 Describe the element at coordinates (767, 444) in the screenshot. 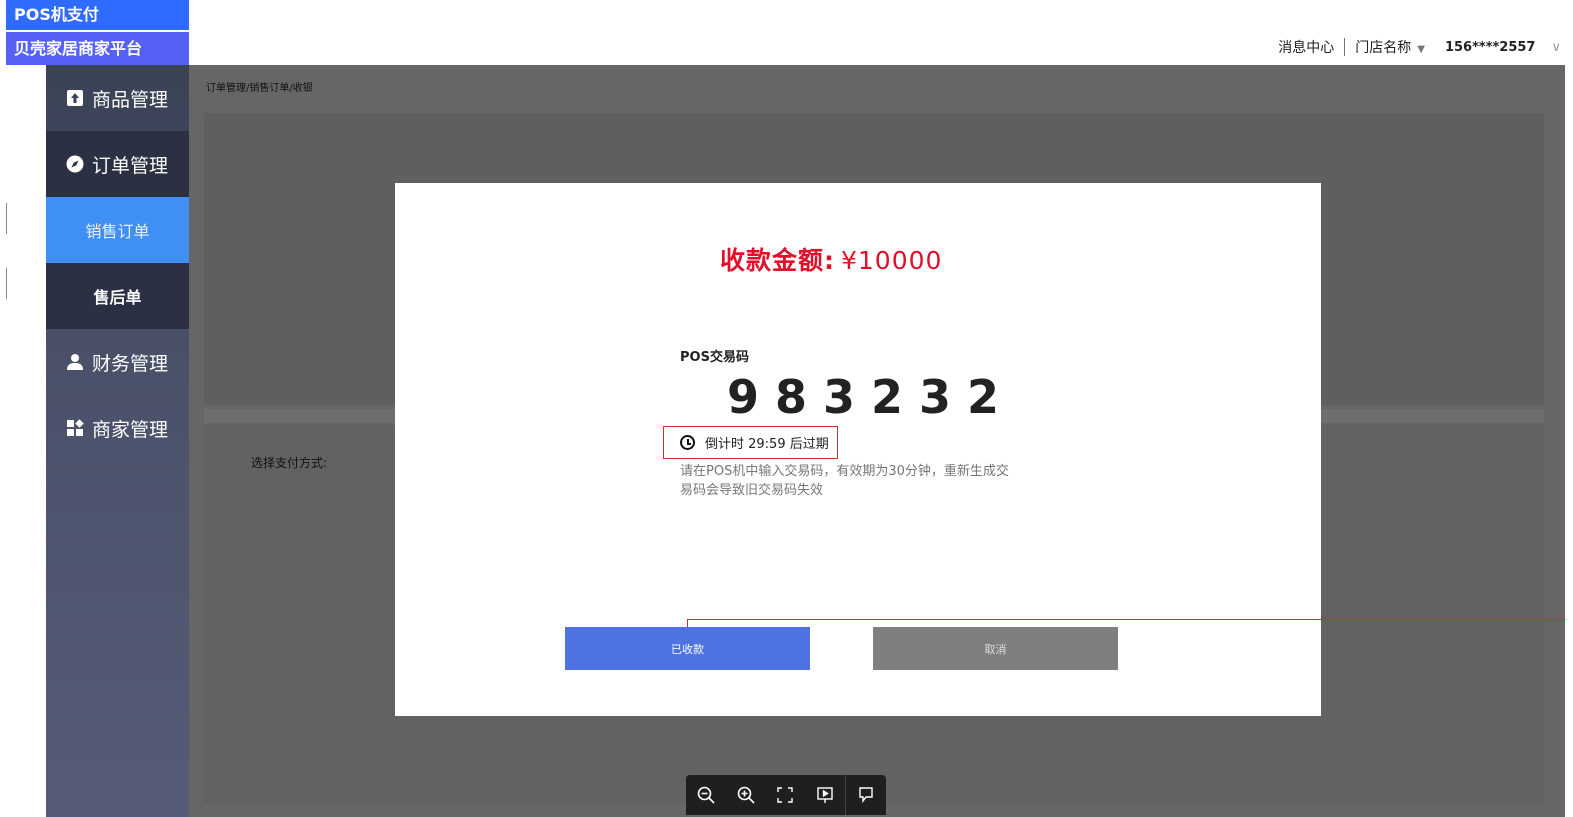

I see `countdown-text: 倒计时 29:59 后过期` at that location.